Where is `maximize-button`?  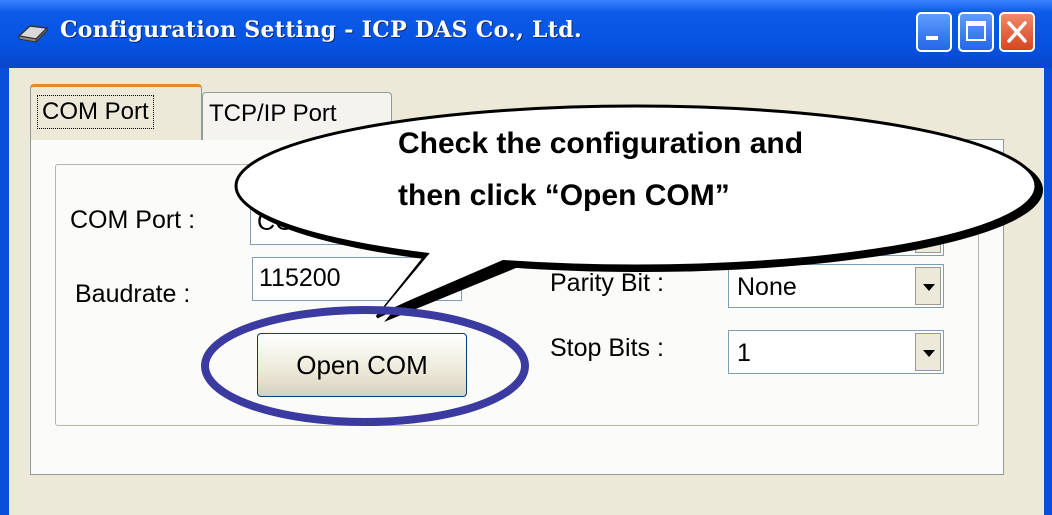 maximize-button is located at coordinates (976, 32).